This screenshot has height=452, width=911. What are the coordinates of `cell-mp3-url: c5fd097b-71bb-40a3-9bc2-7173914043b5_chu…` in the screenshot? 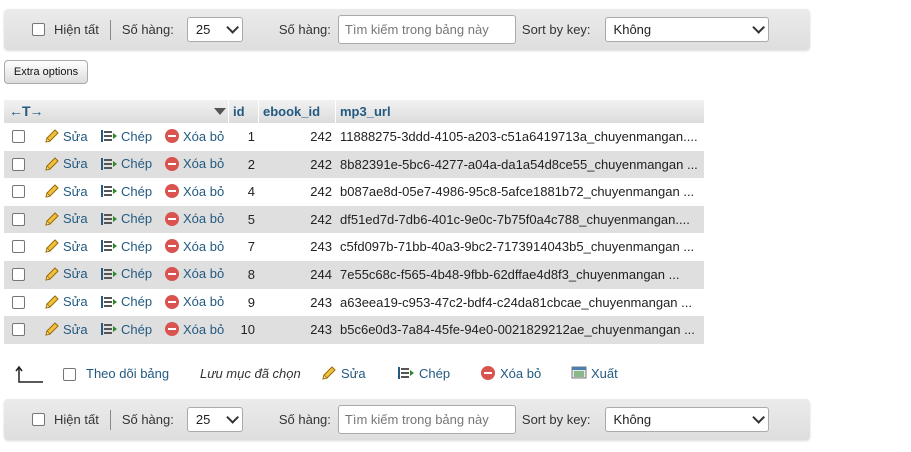 It's located at (522, 246).